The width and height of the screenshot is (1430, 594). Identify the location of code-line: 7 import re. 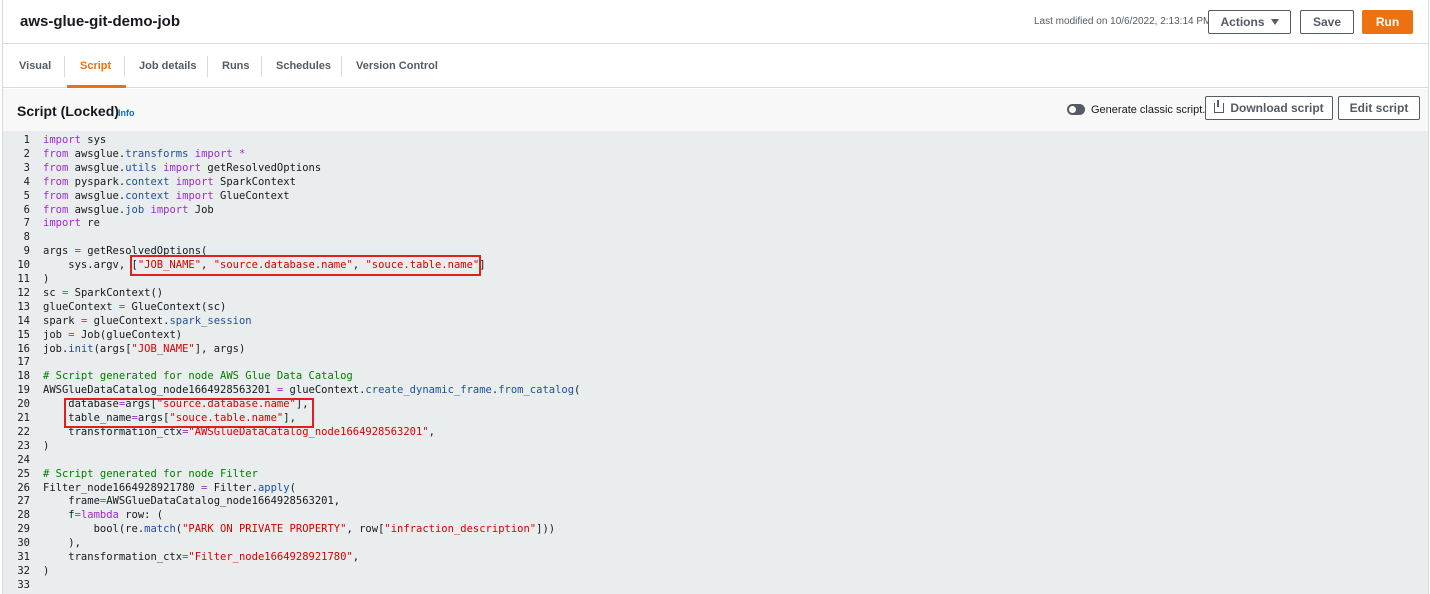
(715, 223).